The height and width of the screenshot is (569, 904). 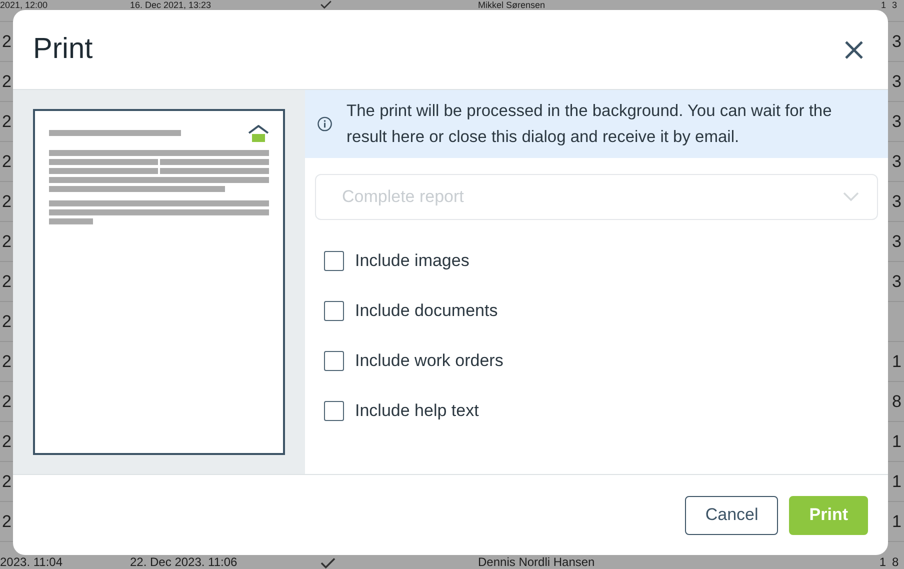 I want to click on table-cell: 22. Dec 2023. 11:06, so click(x=184, y=562).